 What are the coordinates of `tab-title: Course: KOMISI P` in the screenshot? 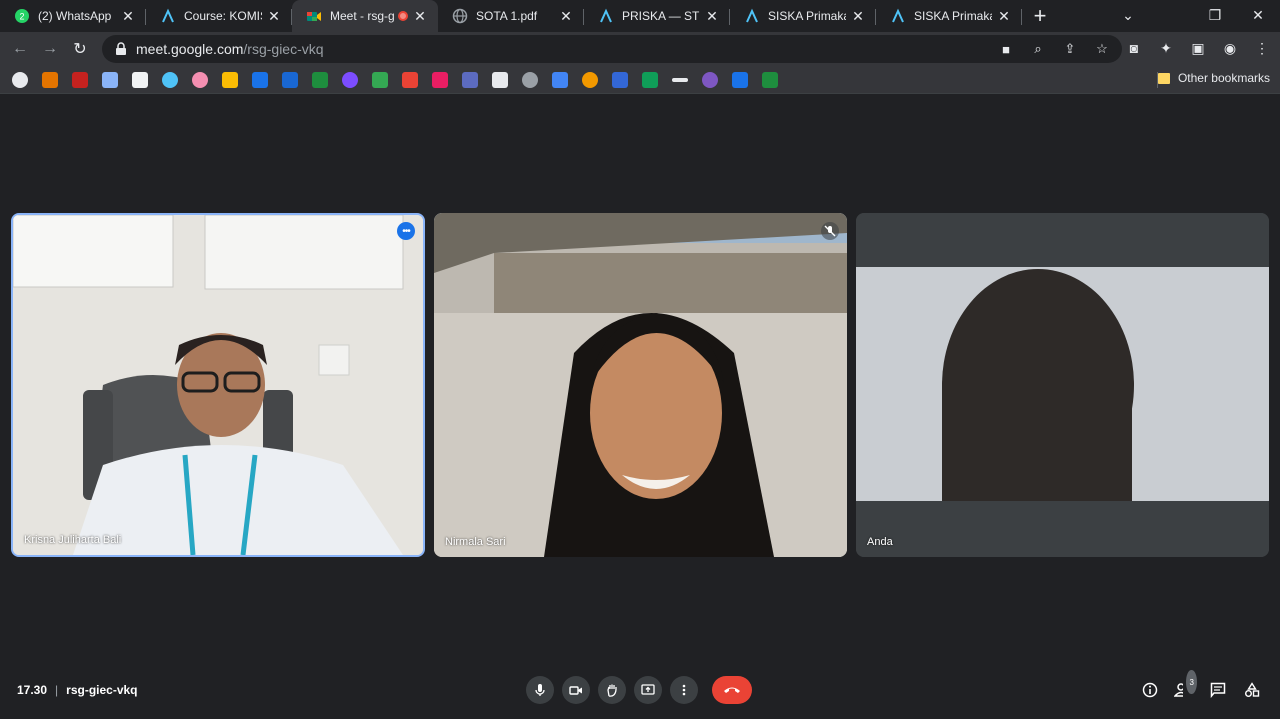 It's located at (223, 16).